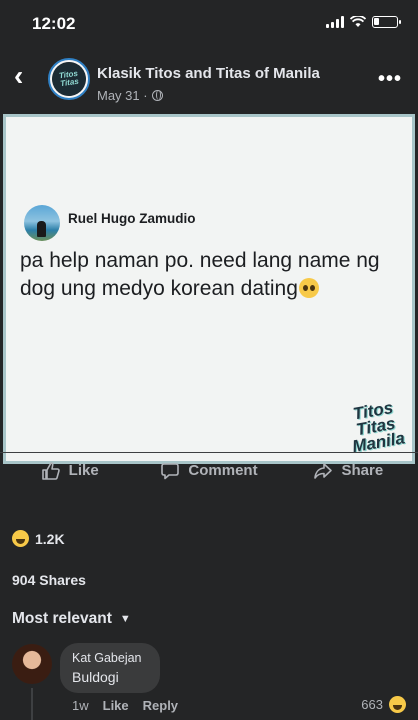 This screenshot has width=418, height=720. What do you see at coordinates (208, 73) in the screenshot?
I see `page-name: Klasik Titos and Titas of Manila` at bounding box center [208, 73].